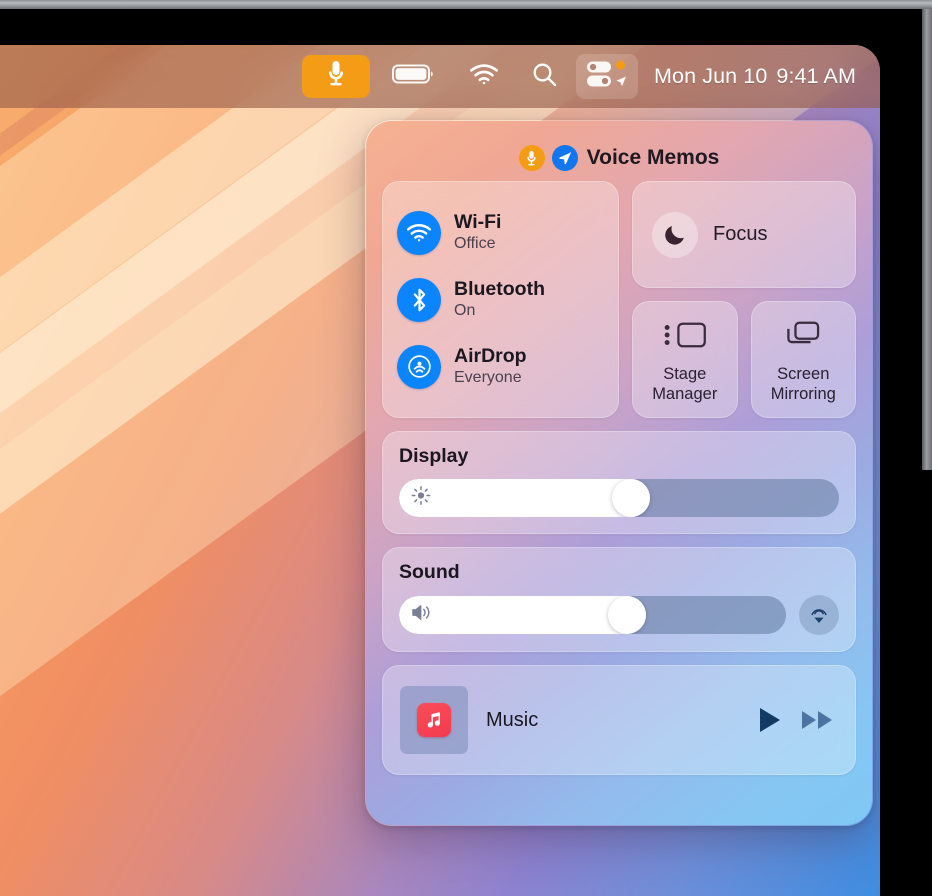  Describe the element at coordinates (803, 384) in the screenshot. I see `screen-mirroring-label: Screen Mirroring` at that location.